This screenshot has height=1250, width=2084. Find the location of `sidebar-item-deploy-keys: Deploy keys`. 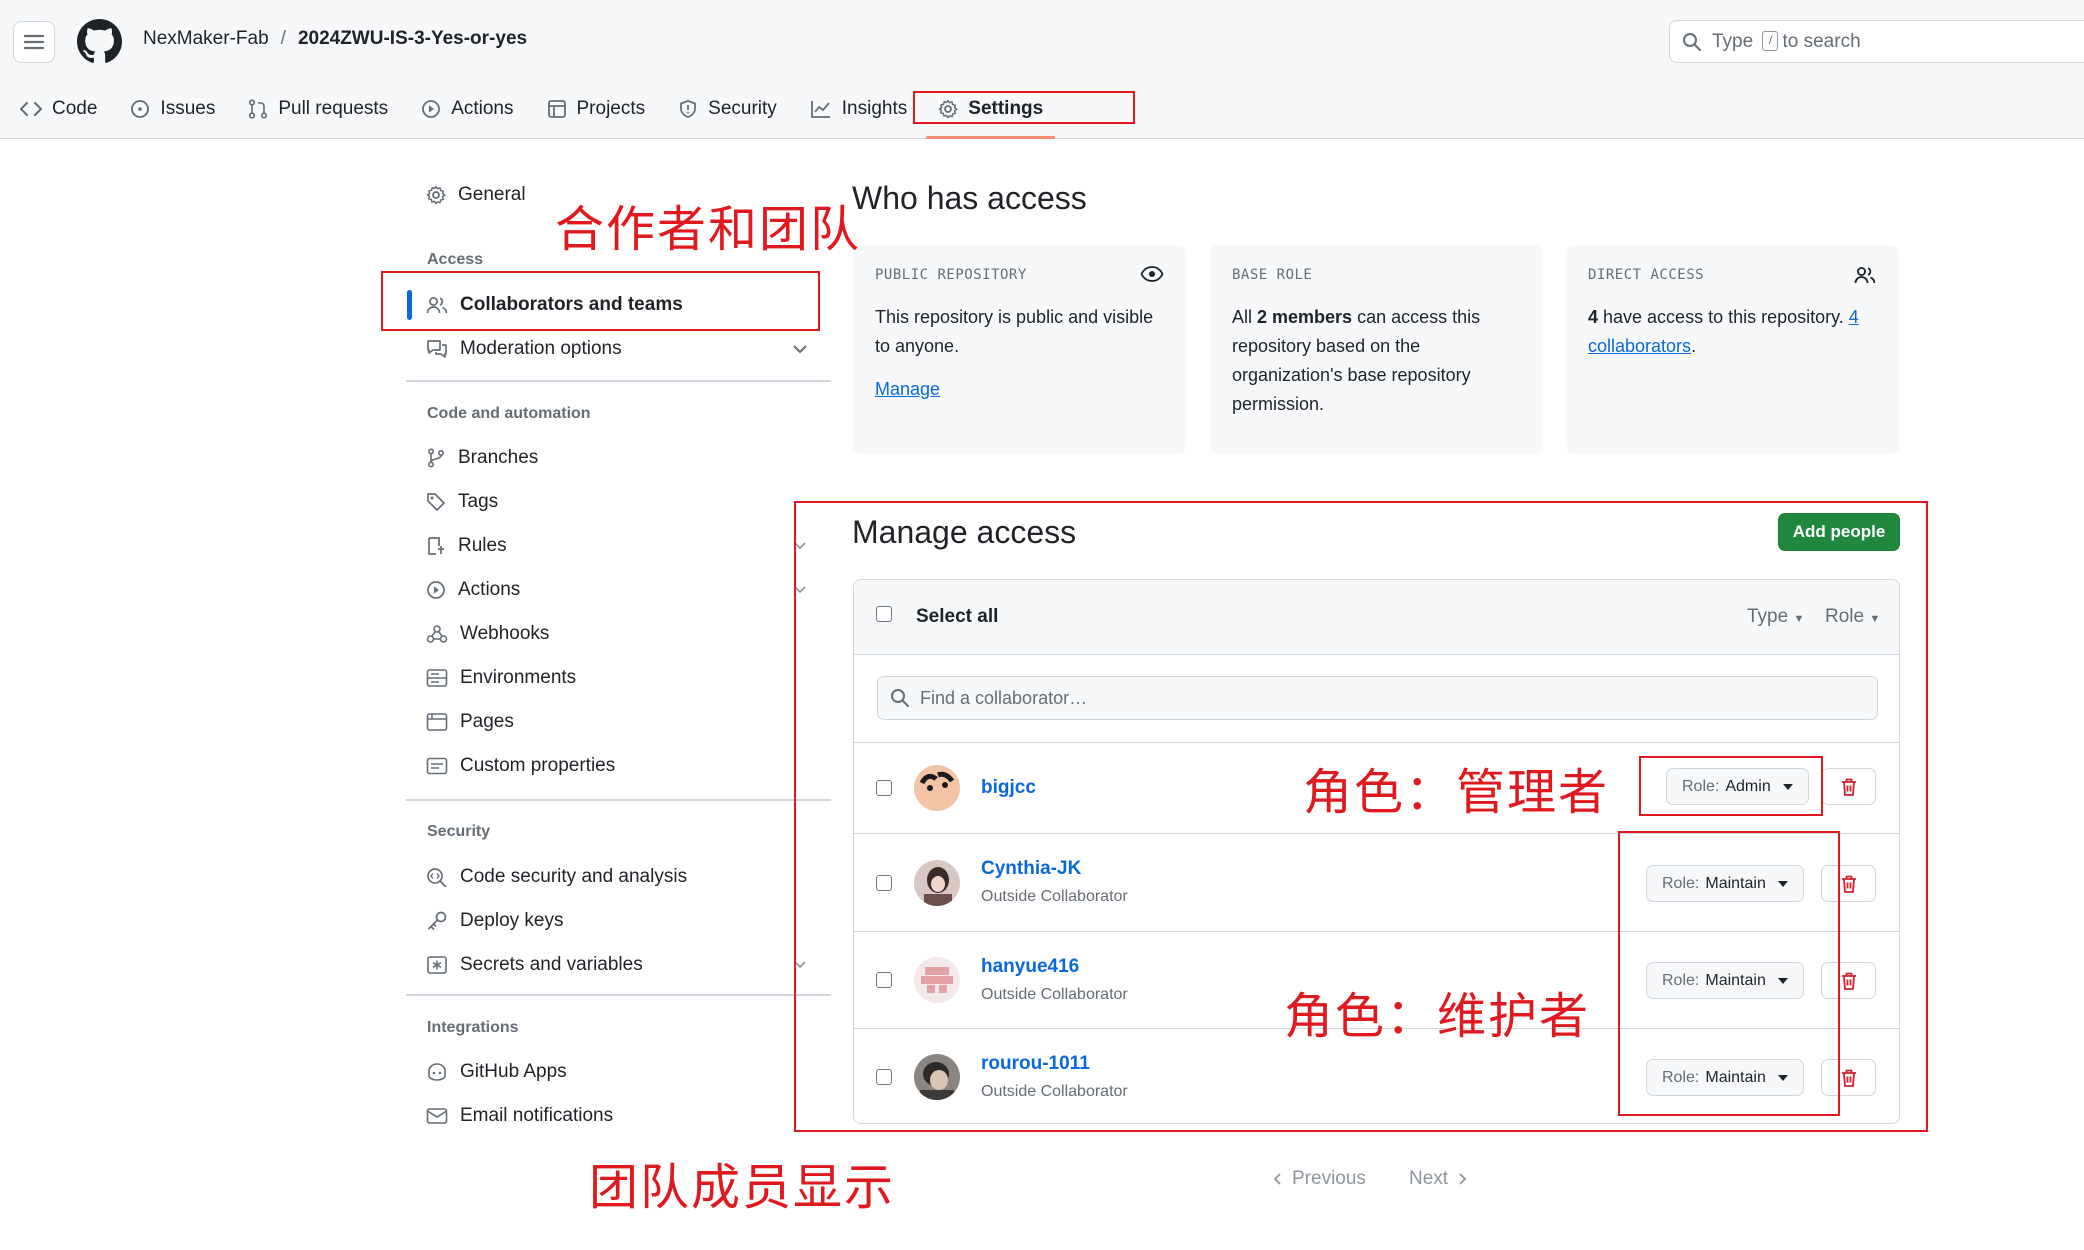

sidebar-item-deploy-keys: Deploy keys is located at coordinates (495, 921).